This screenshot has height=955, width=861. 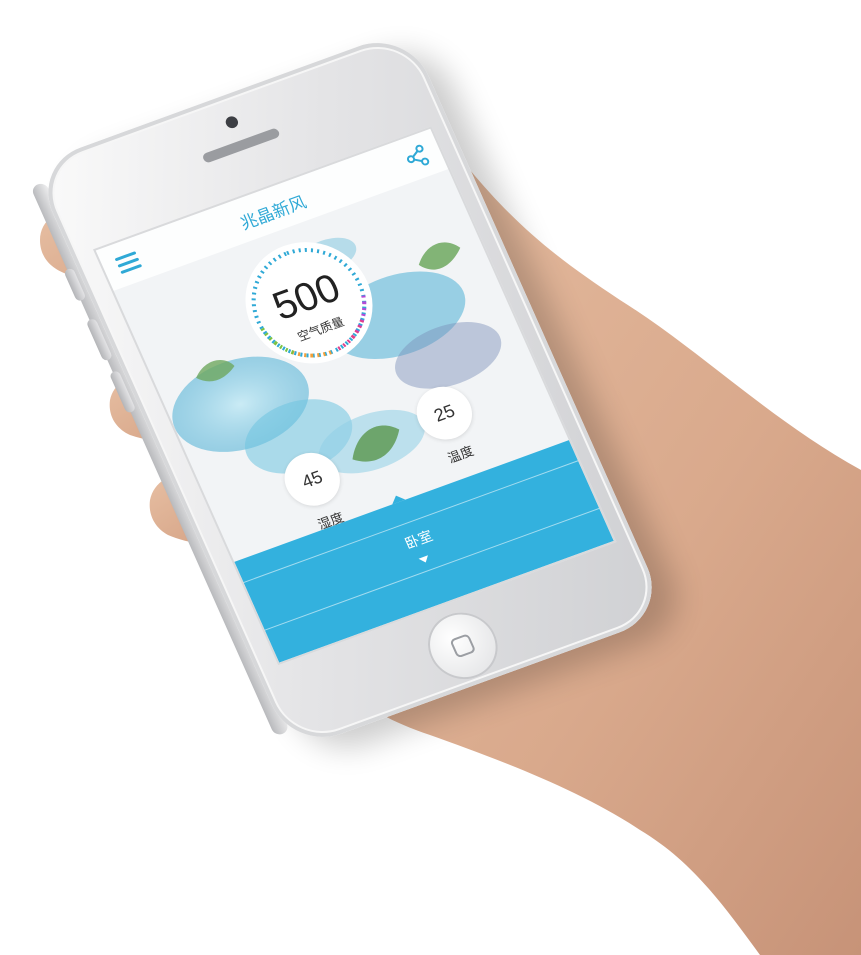 What do you see at coordinates (397, 499) in the screenshot?
I see `pointer-notch` at bounding box center [397, 499].